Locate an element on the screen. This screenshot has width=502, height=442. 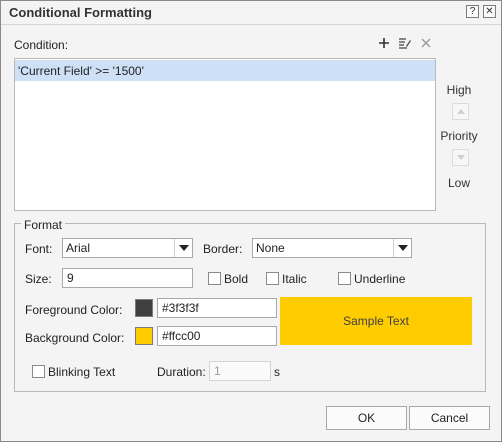
help-button: ? is located at coordinates (472, 11).